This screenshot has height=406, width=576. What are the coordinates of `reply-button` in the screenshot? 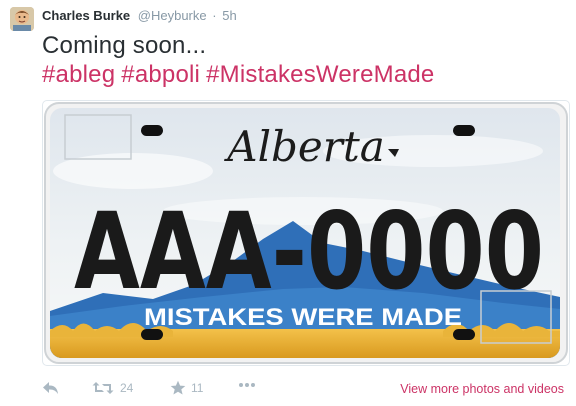 It's located at (51, 388).